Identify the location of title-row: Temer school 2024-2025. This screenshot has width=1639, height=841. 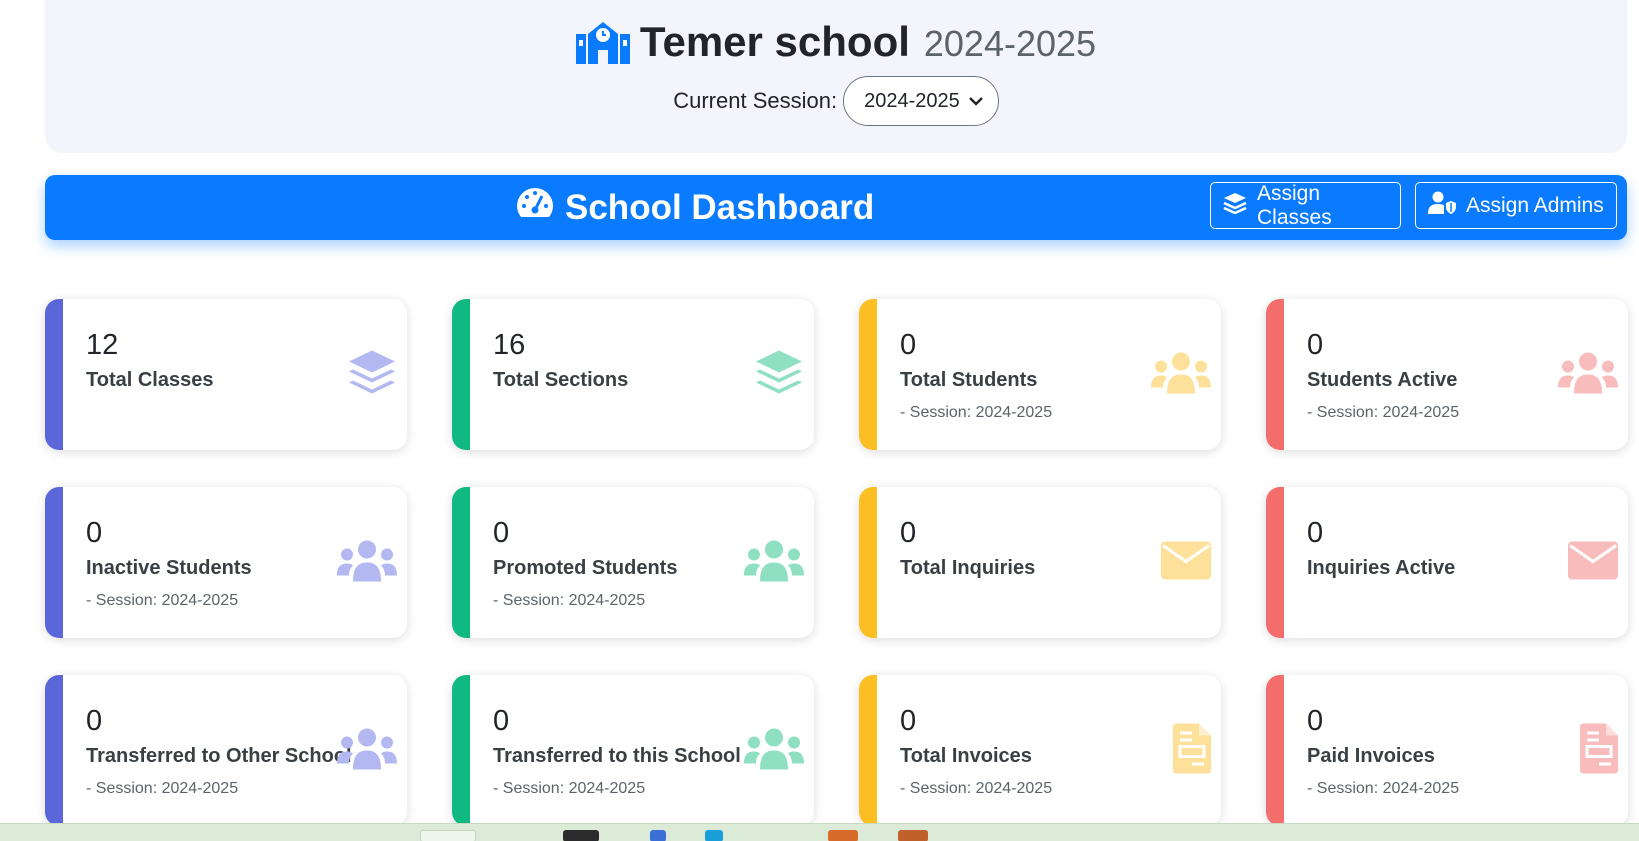
(836, 42).